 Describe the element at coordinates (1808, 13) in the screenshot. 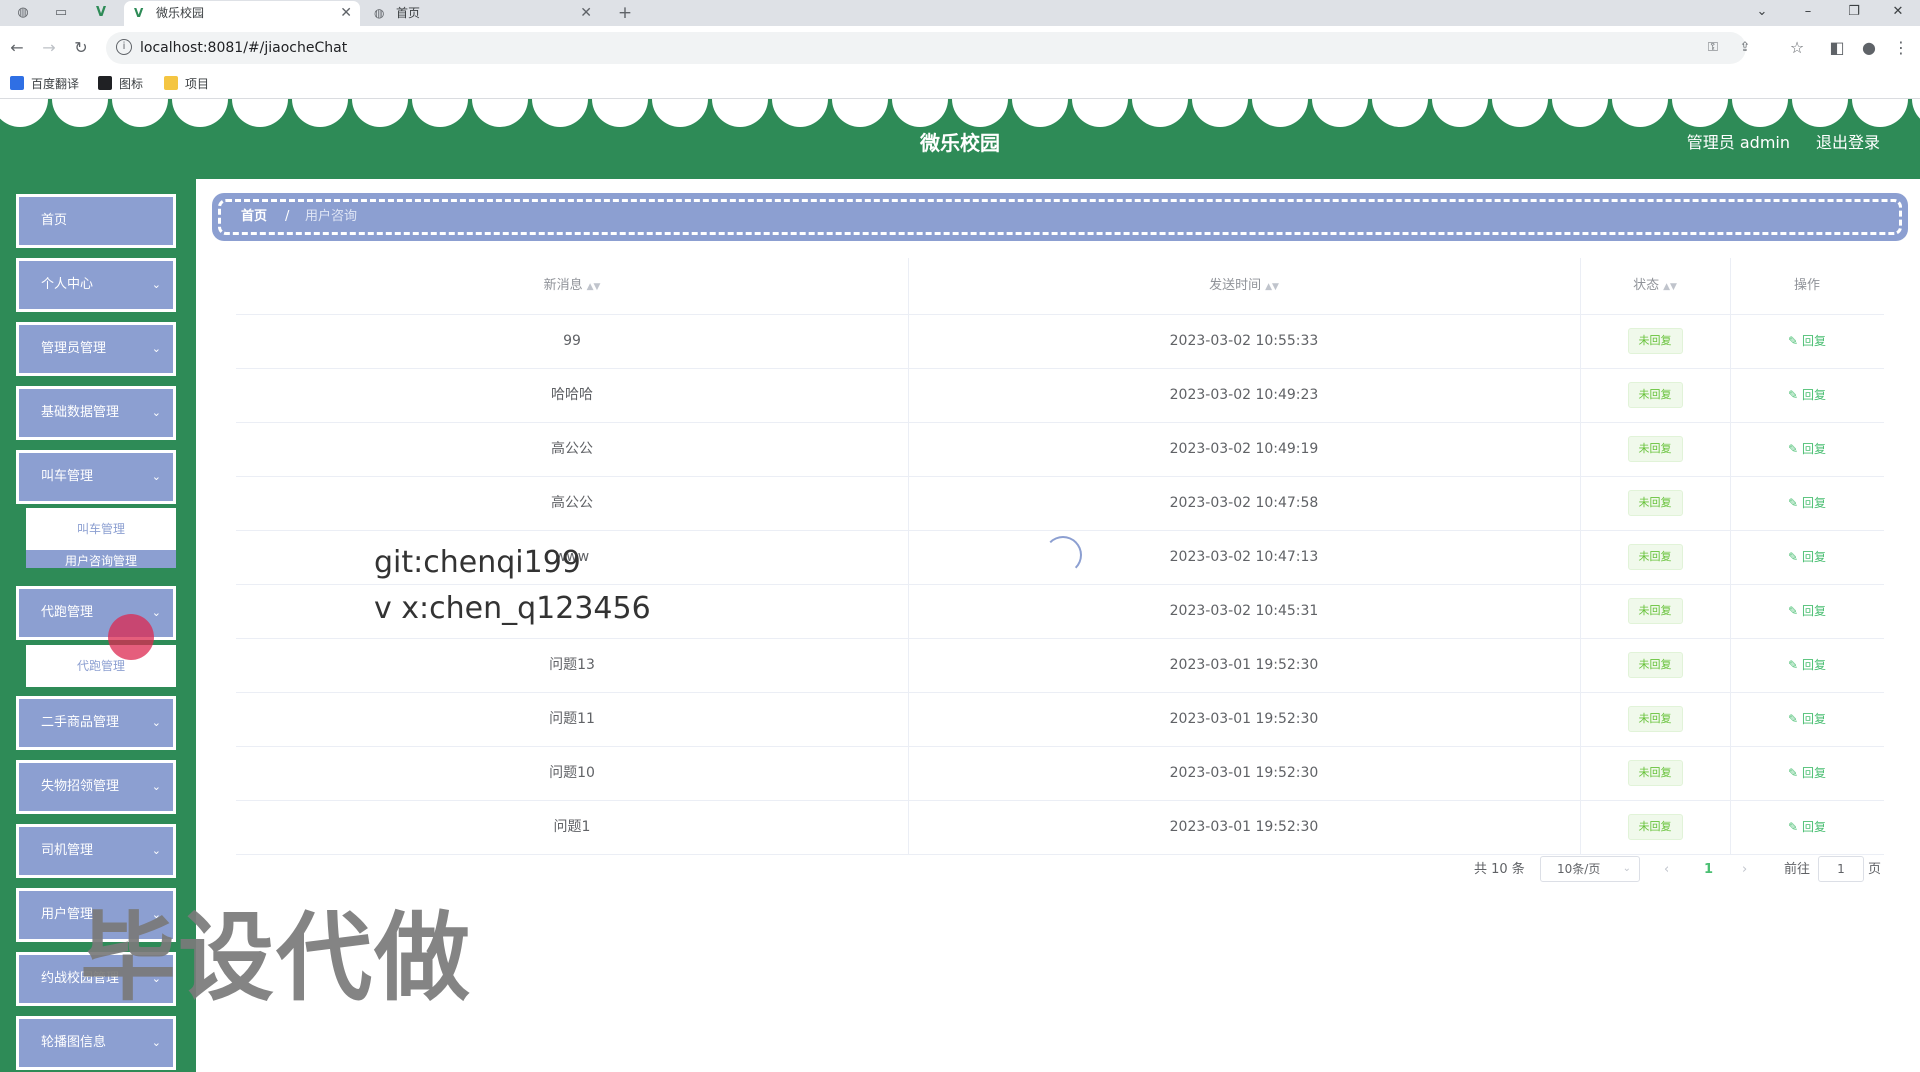

I see `minimize-icon: –` at that location.